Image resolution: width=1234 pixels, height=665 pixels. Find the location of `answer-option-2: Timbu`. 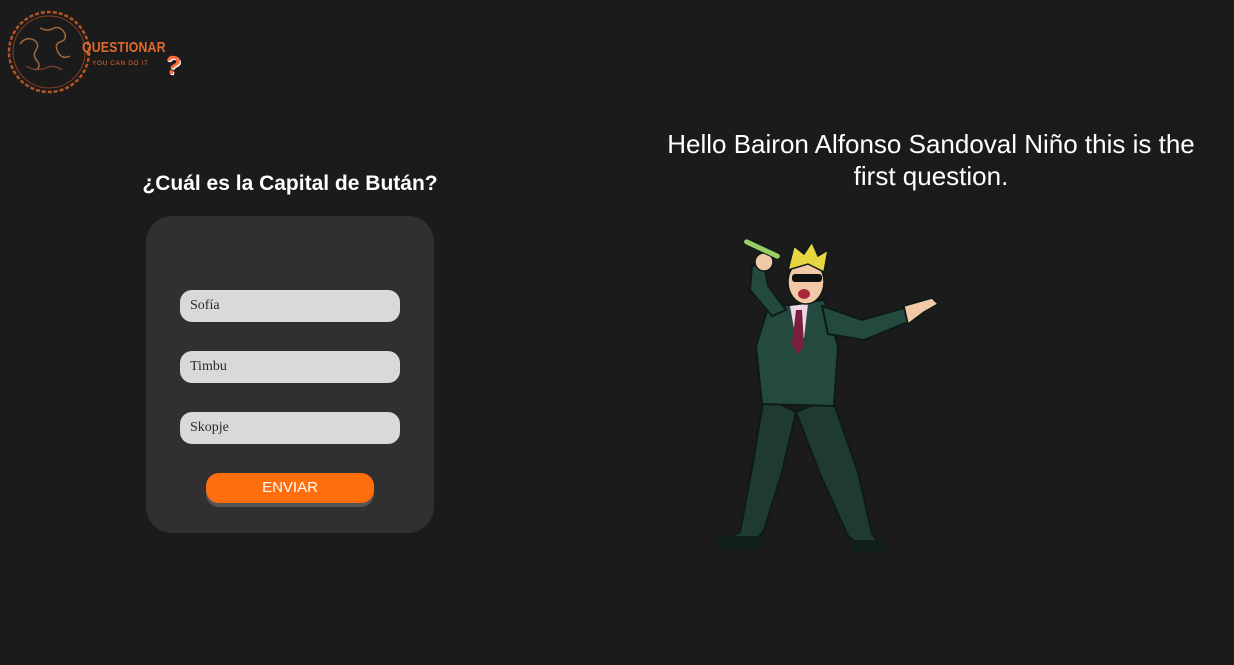

answer-option-2: Timbu is located at coordinates (290, 367).